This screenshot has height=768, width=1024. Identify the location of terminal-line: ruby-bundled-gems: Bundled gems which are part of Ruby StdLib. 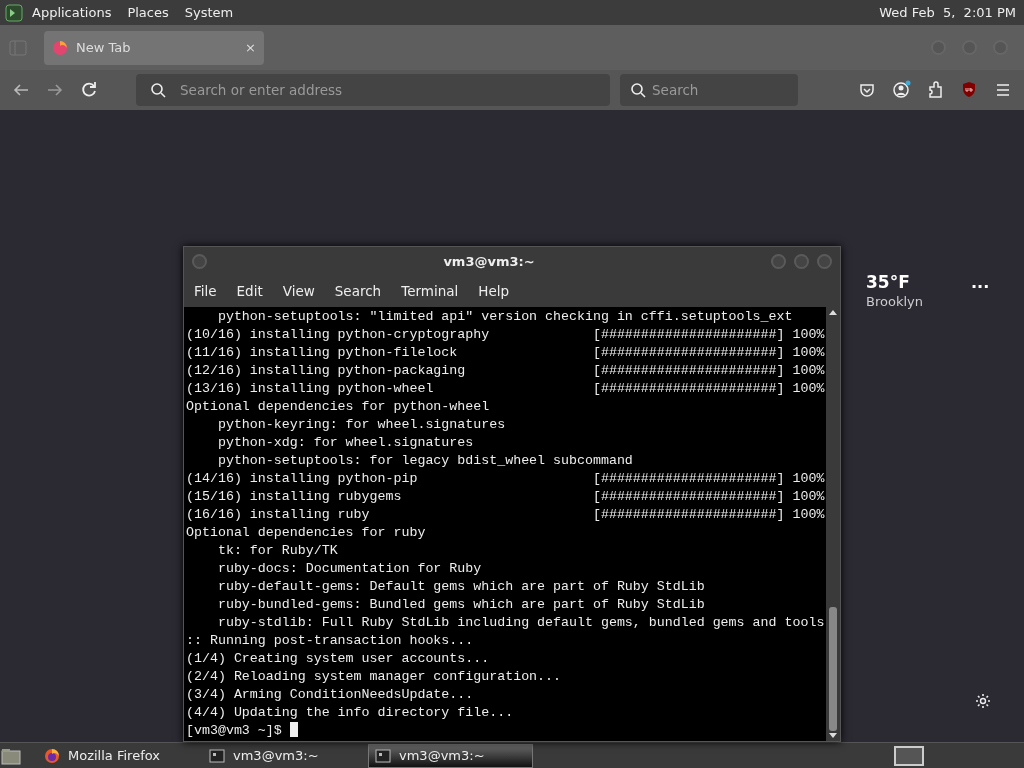
(461, 605).